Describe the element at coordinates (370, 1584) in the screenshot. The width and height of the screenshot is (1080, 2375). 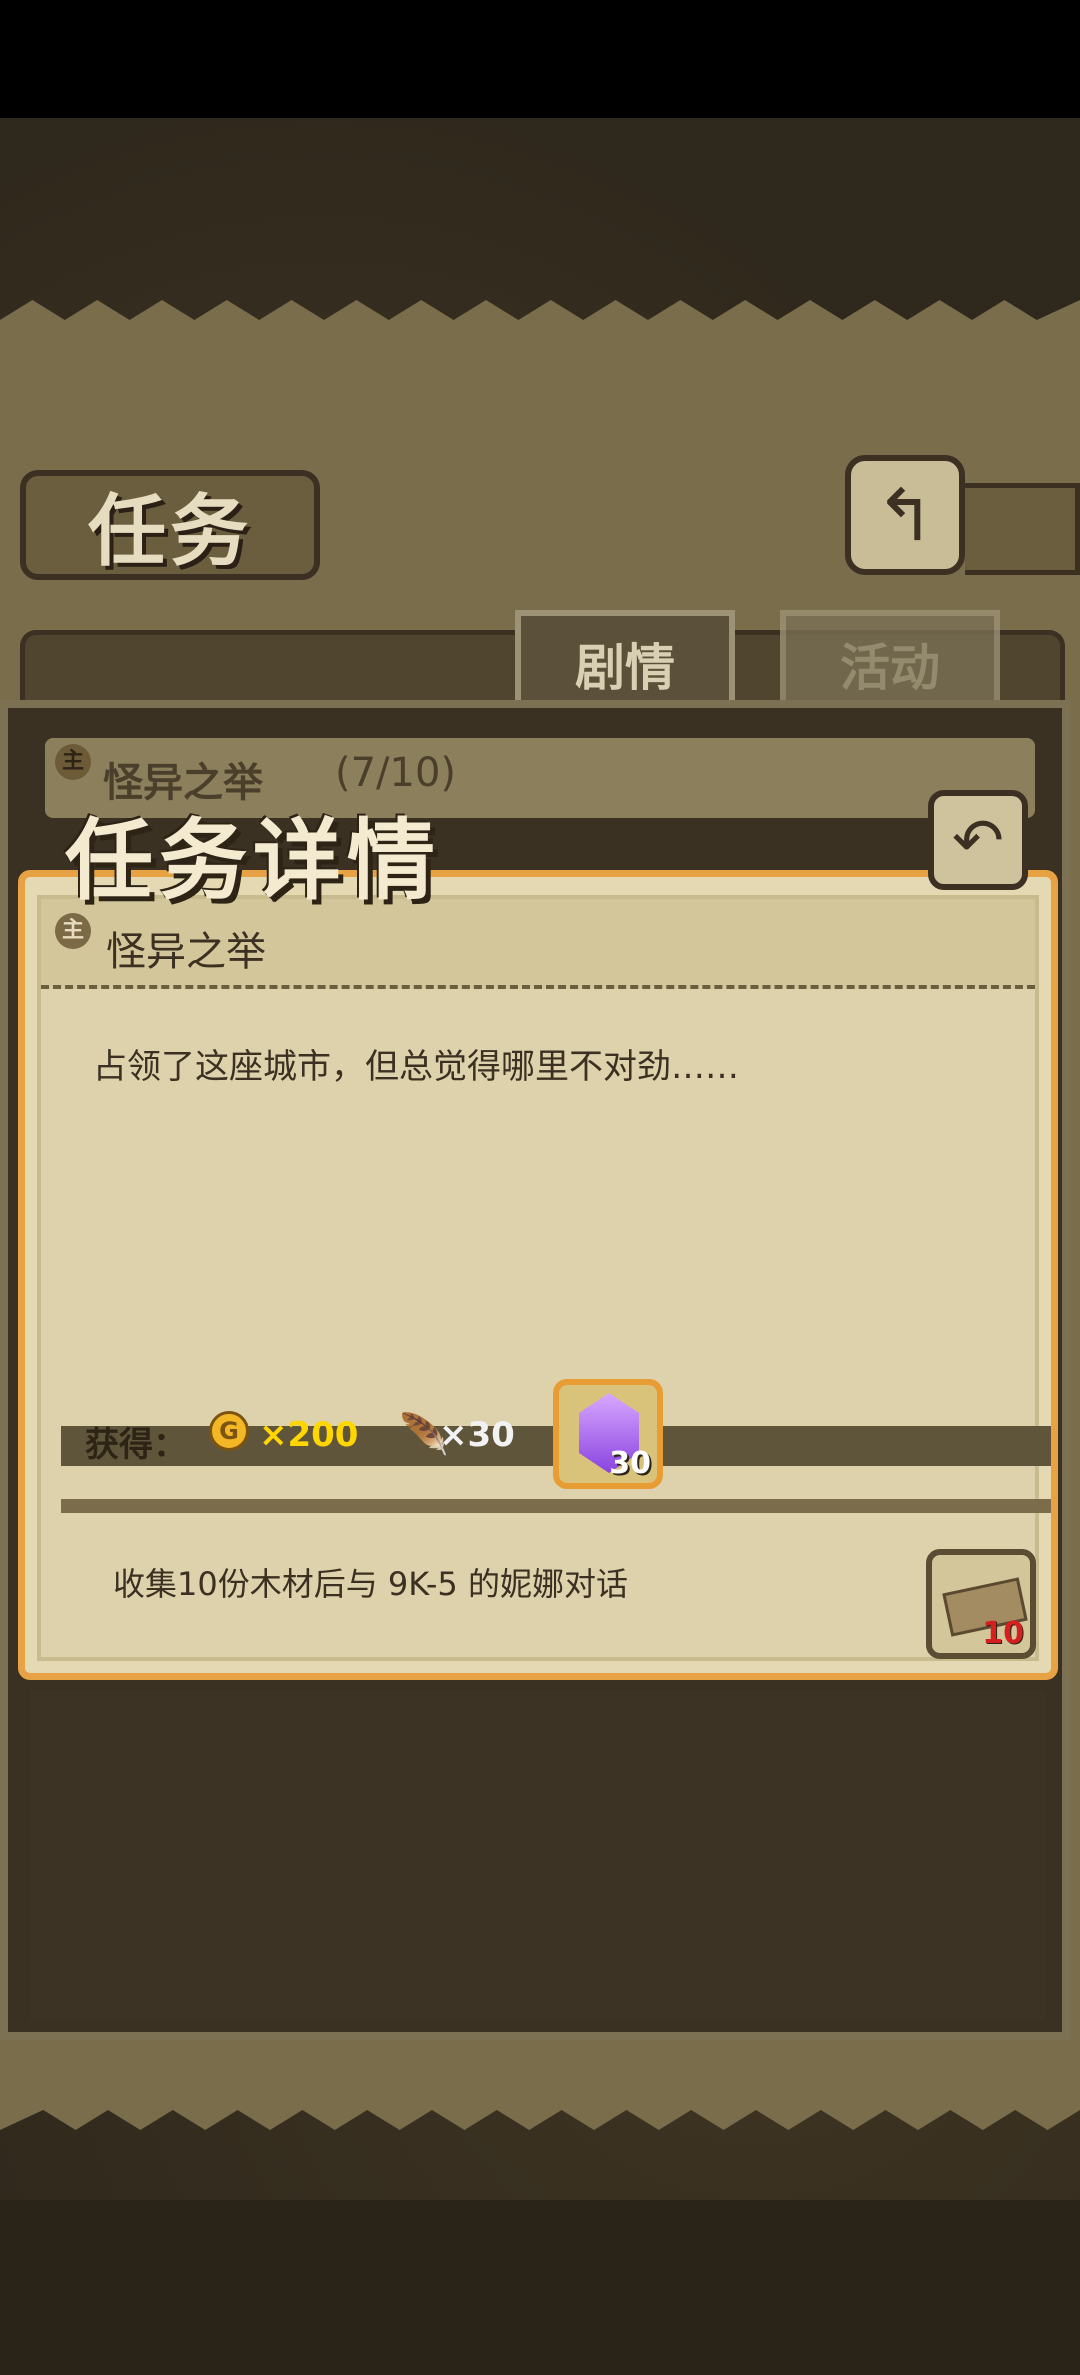
I see `quest-objective: 收集10份木材后与 9K-5 的妮娜对话` at that location.